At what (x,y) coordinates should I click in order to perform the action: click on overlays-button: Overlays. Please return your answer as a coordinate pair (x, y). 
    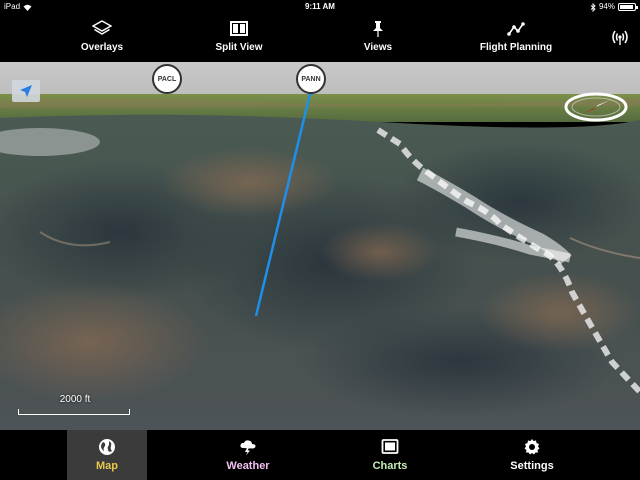
    Looking at the image, I should click on (102, 36).